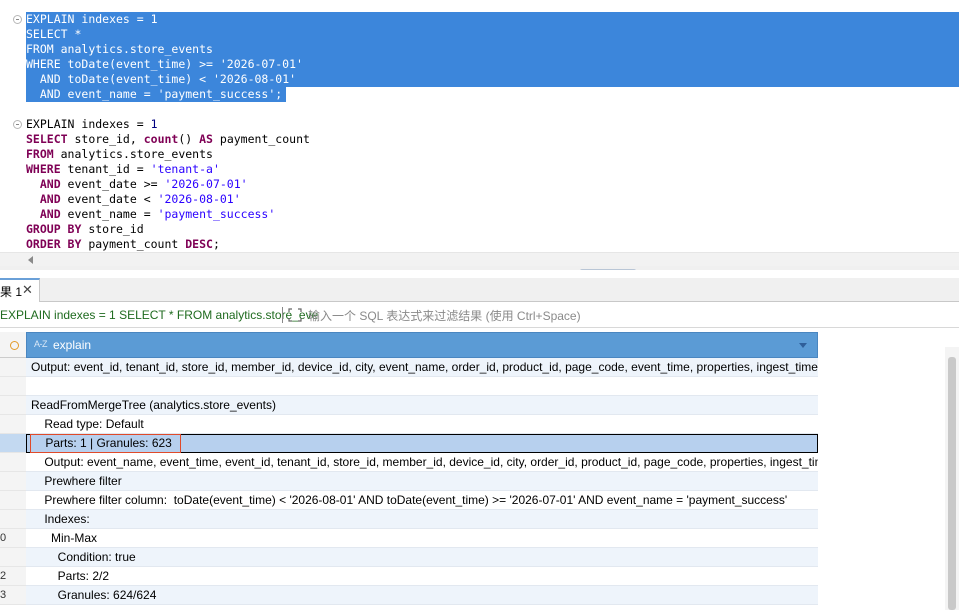 The image size is (959, 610). What do you see at coordinates (422, 345) in the screenshot?
I see `column-header-explain: A-Z explain` at bounding box center [422, 345].